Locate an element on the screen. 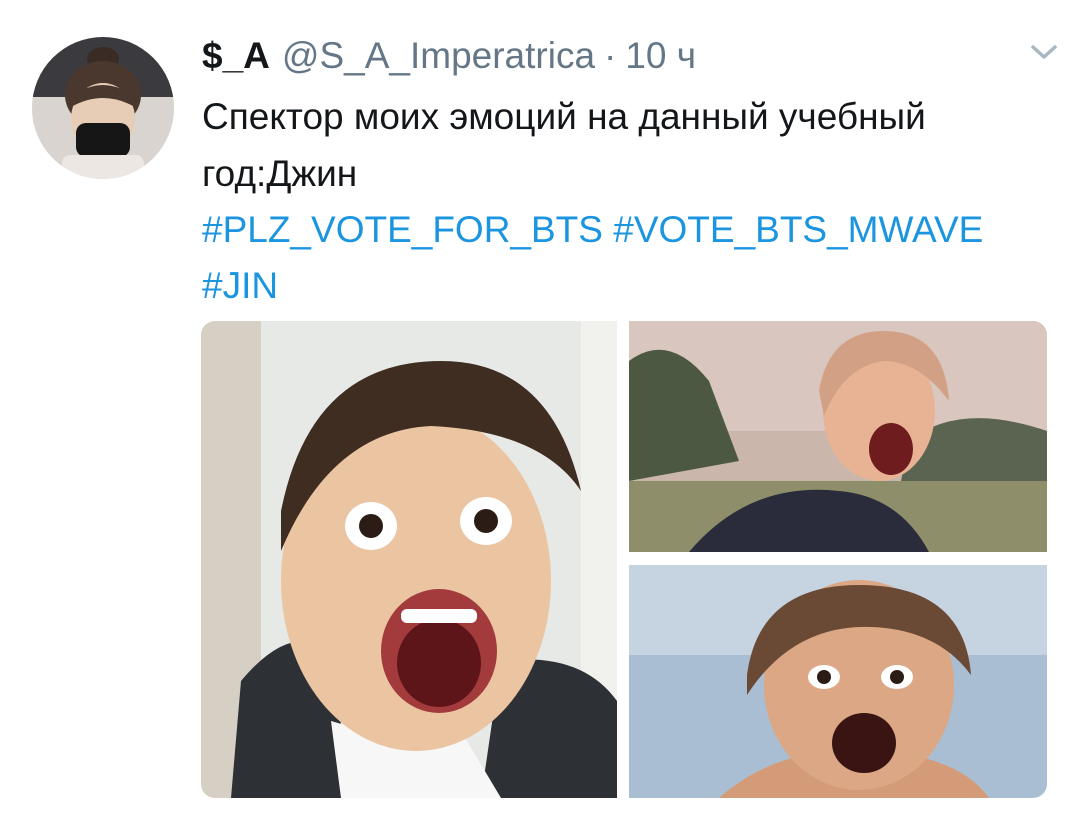  user-handle: @S_A_Imperatrica is located at coordinates (438, 56).